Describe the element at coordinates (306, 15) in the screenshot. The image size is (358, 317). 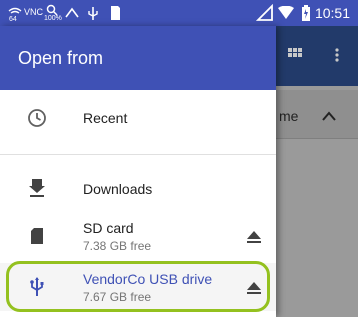
I see `battery-icon` at that location.